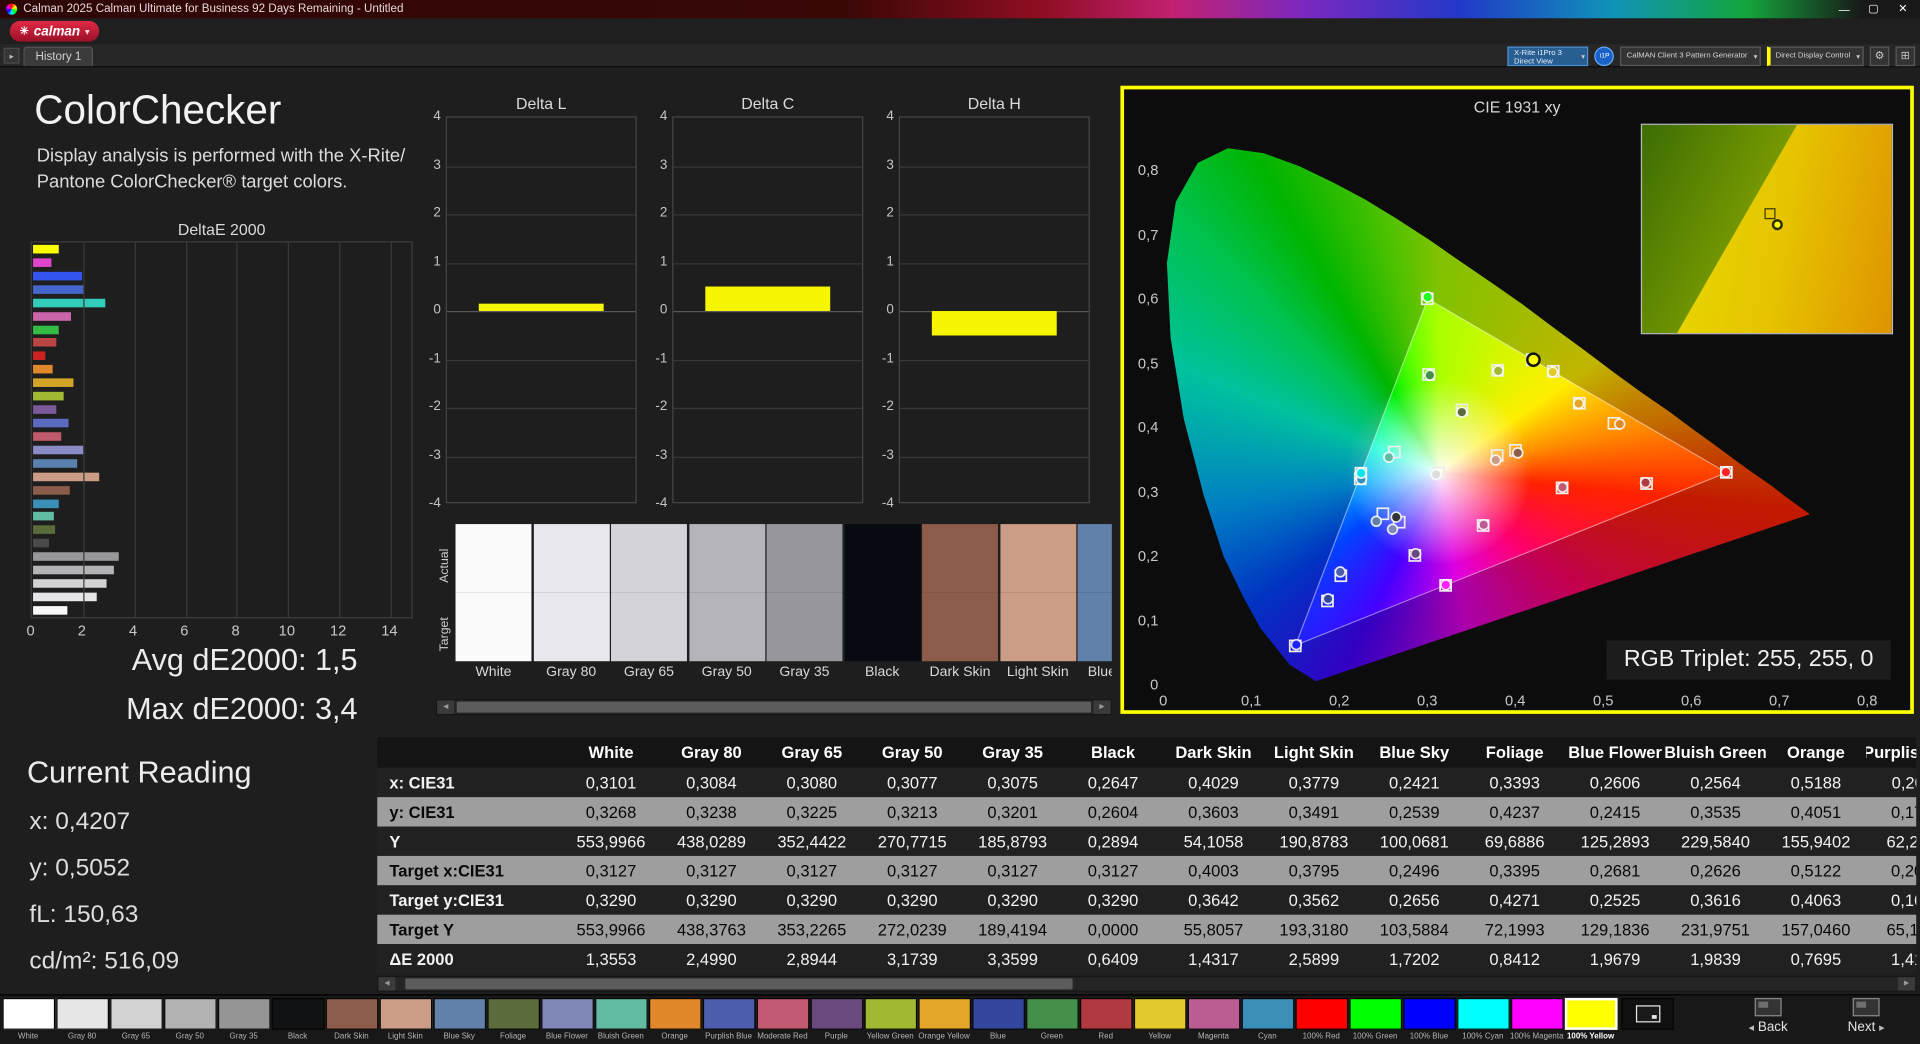 The height and width of the screenshot is (1044, 1920). I want to click on palette-swatch-yellow-green: Yellow Green, so click(890, 1020).